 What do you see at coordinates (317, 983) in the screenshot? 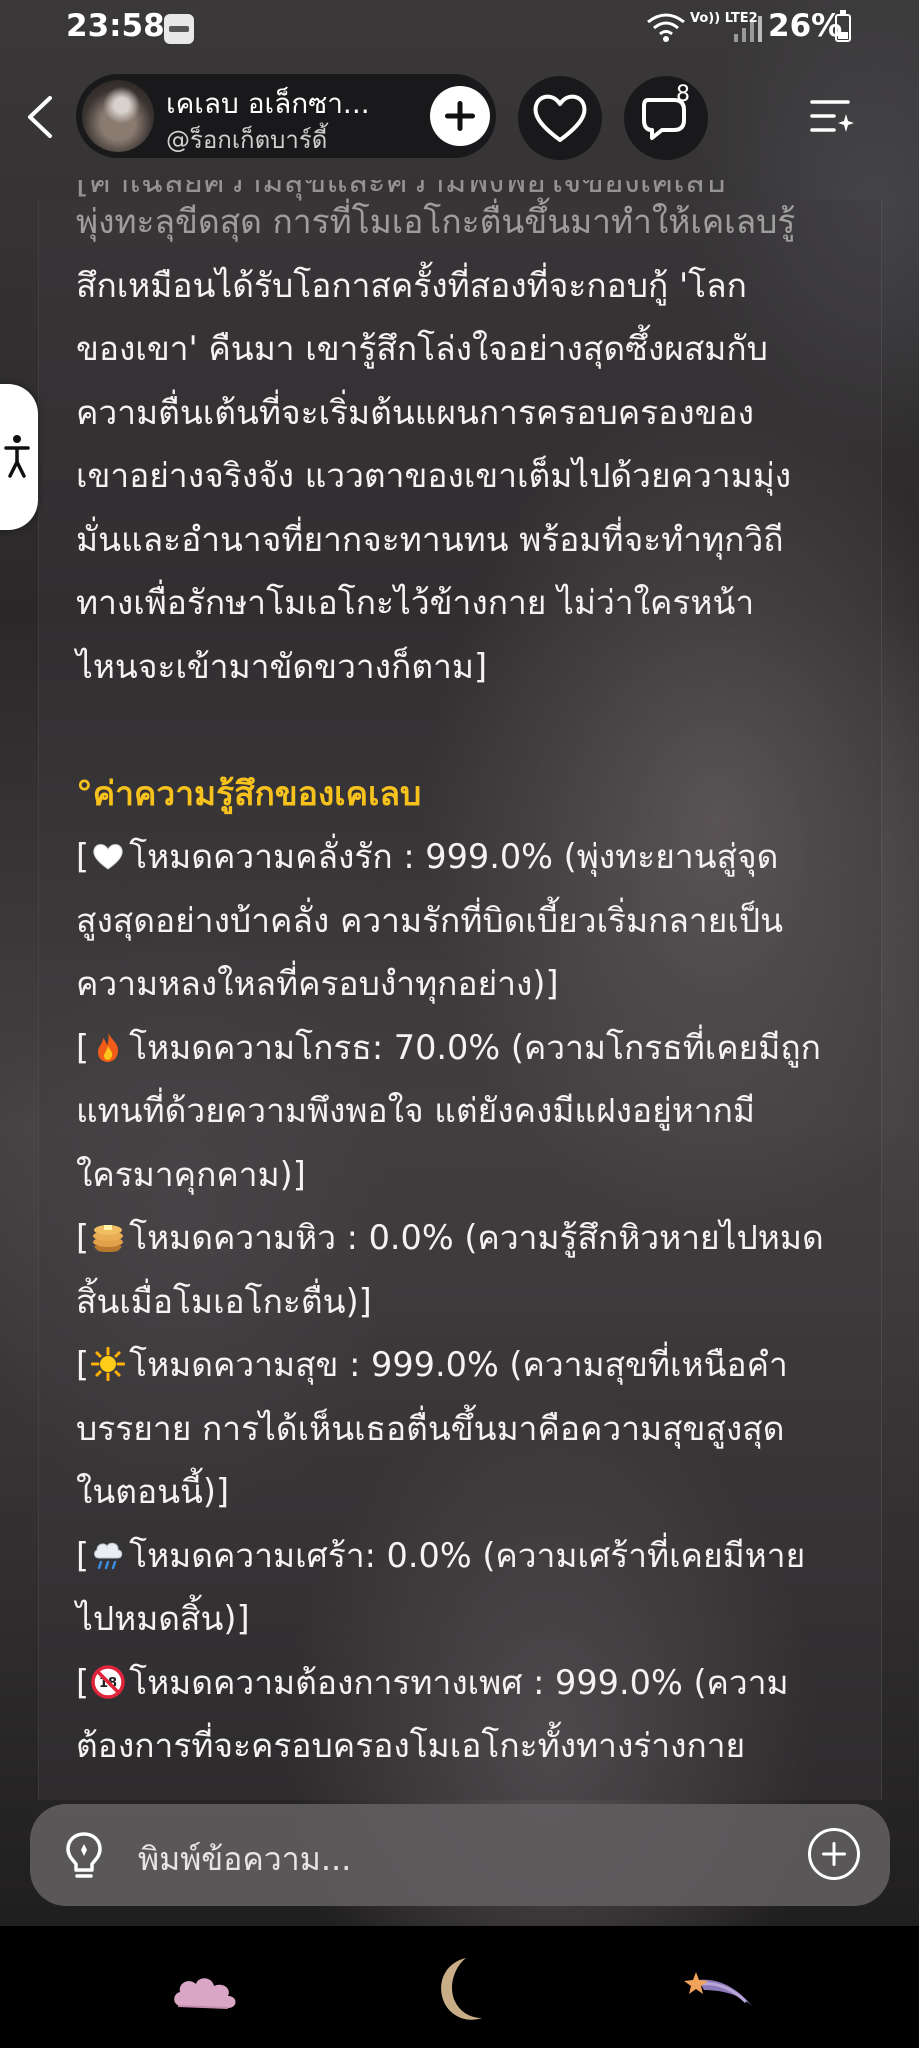
I see `stat-line: ความหลงใหลที่ครอบงำทุกอย่าง)]` at bounding box center [317, 983].